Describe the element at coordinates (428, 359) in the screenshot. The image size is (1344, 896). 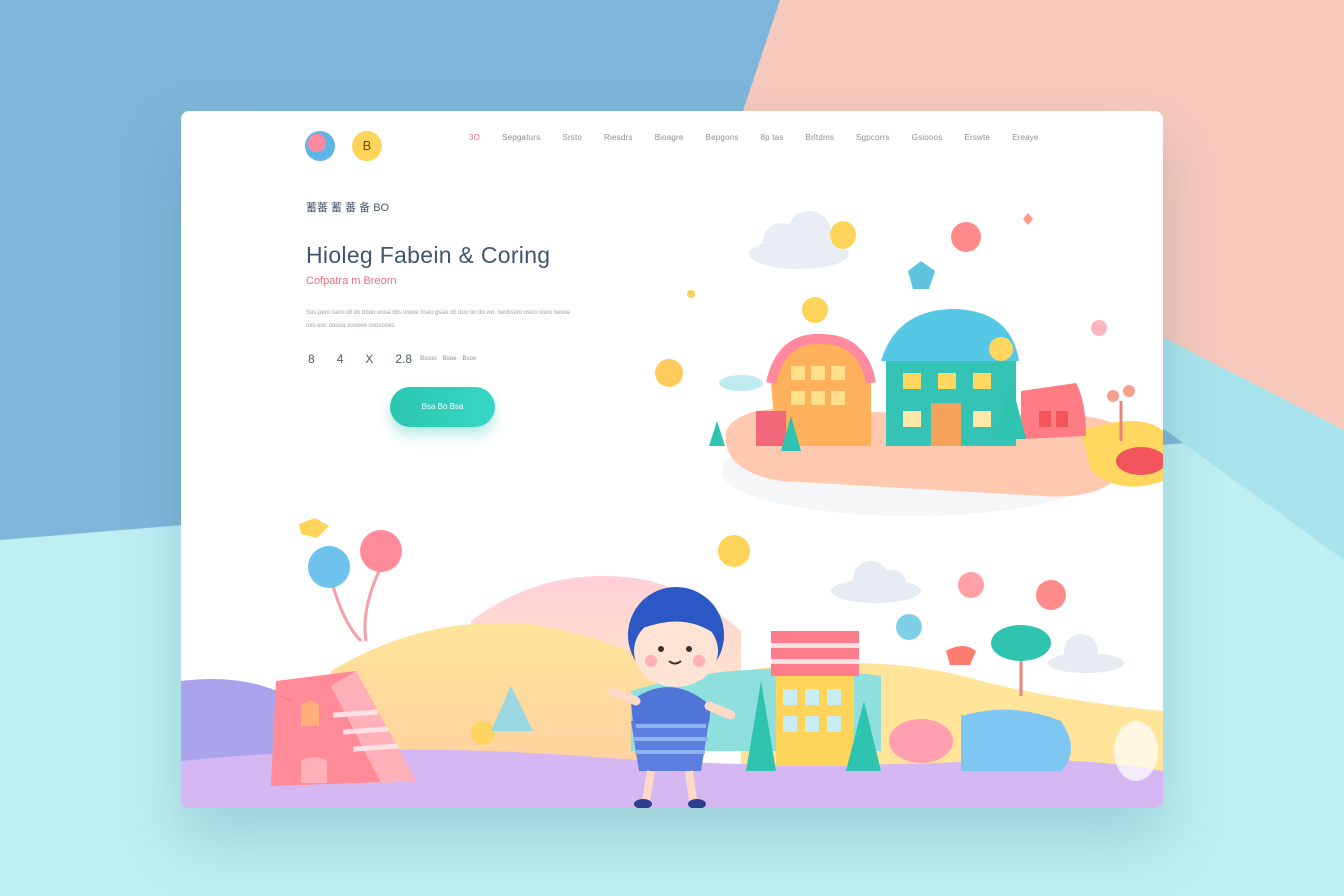
I see `stat-label: Bssoo` at that location.